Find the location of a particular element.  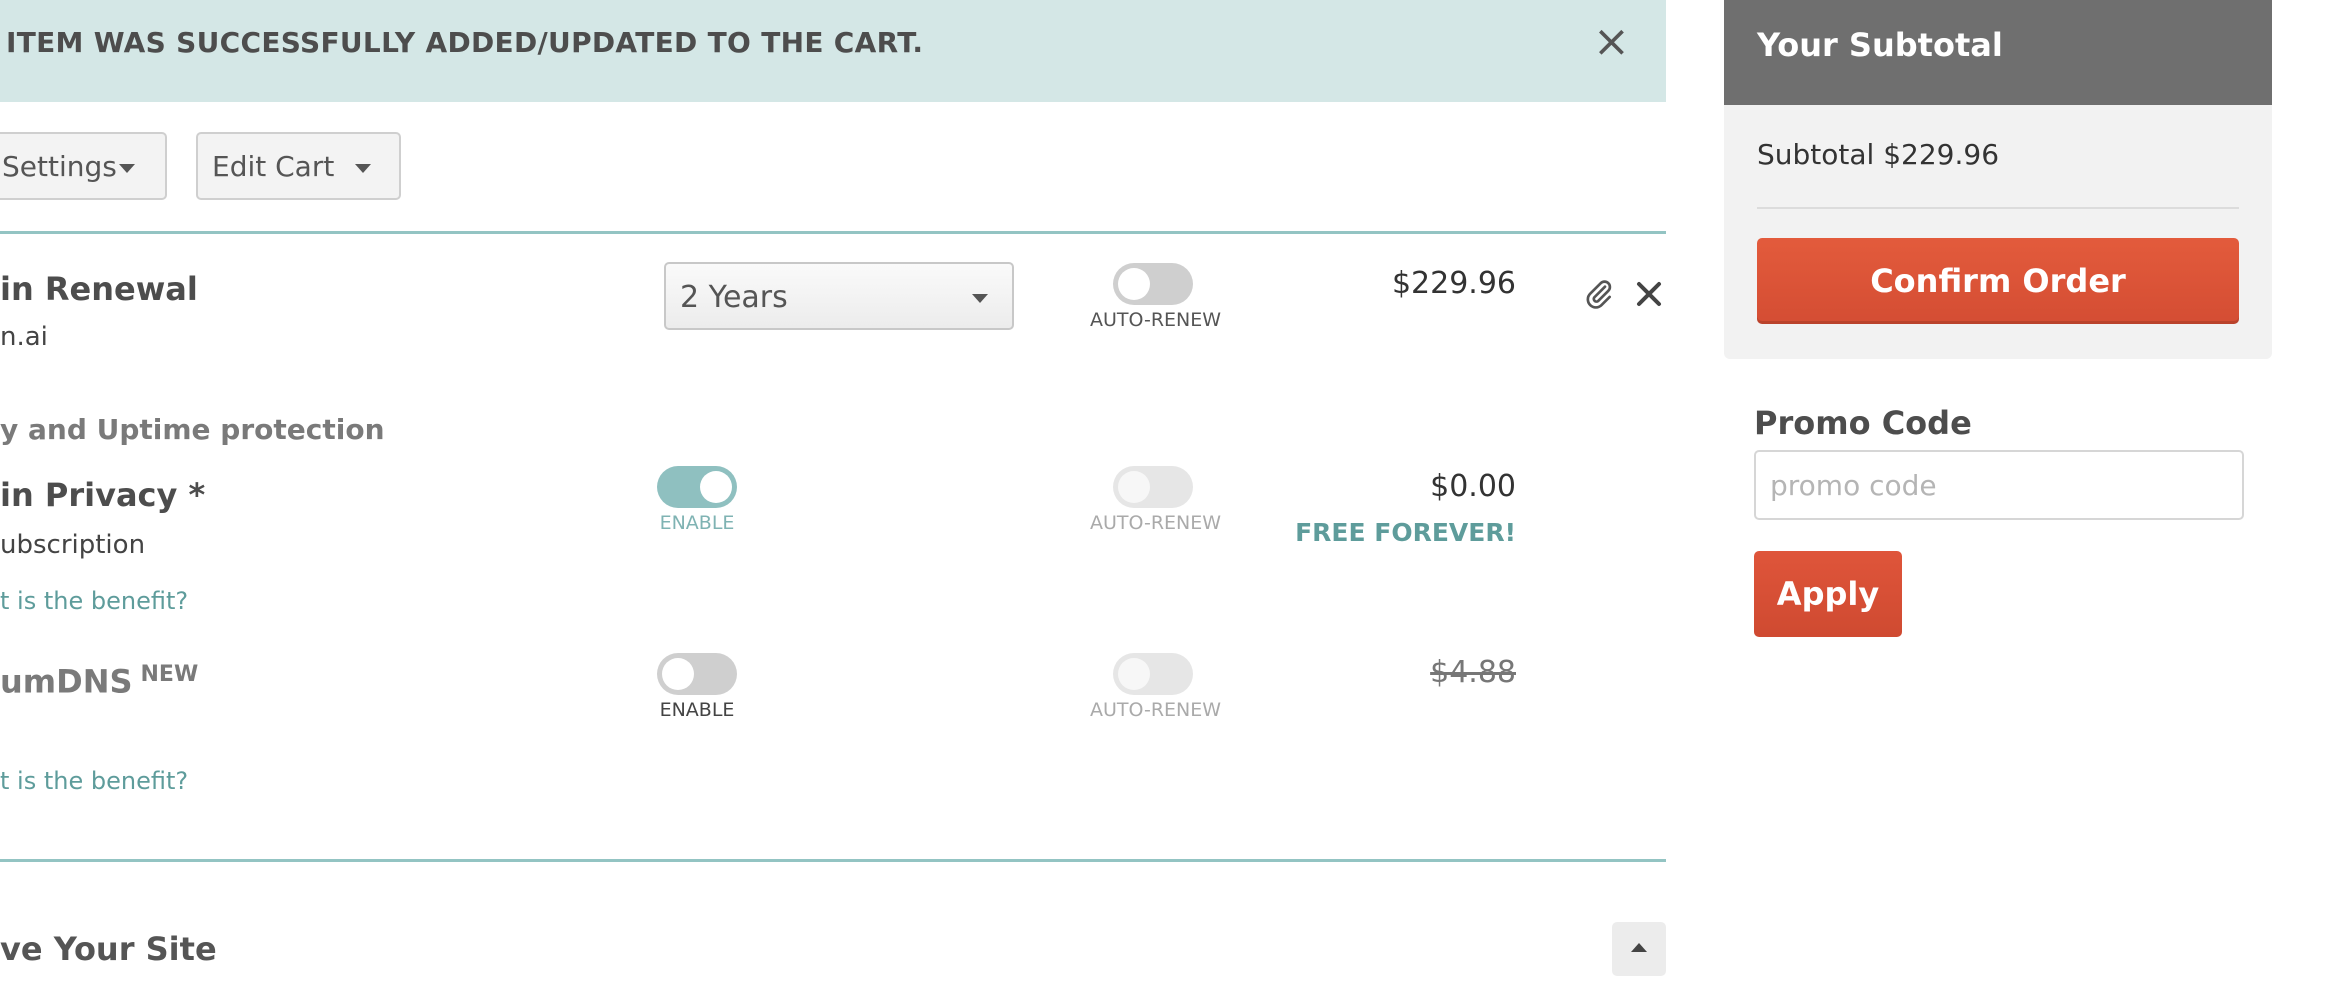

privacy-autorenew-toggle is located at coordinates (1153, 487).